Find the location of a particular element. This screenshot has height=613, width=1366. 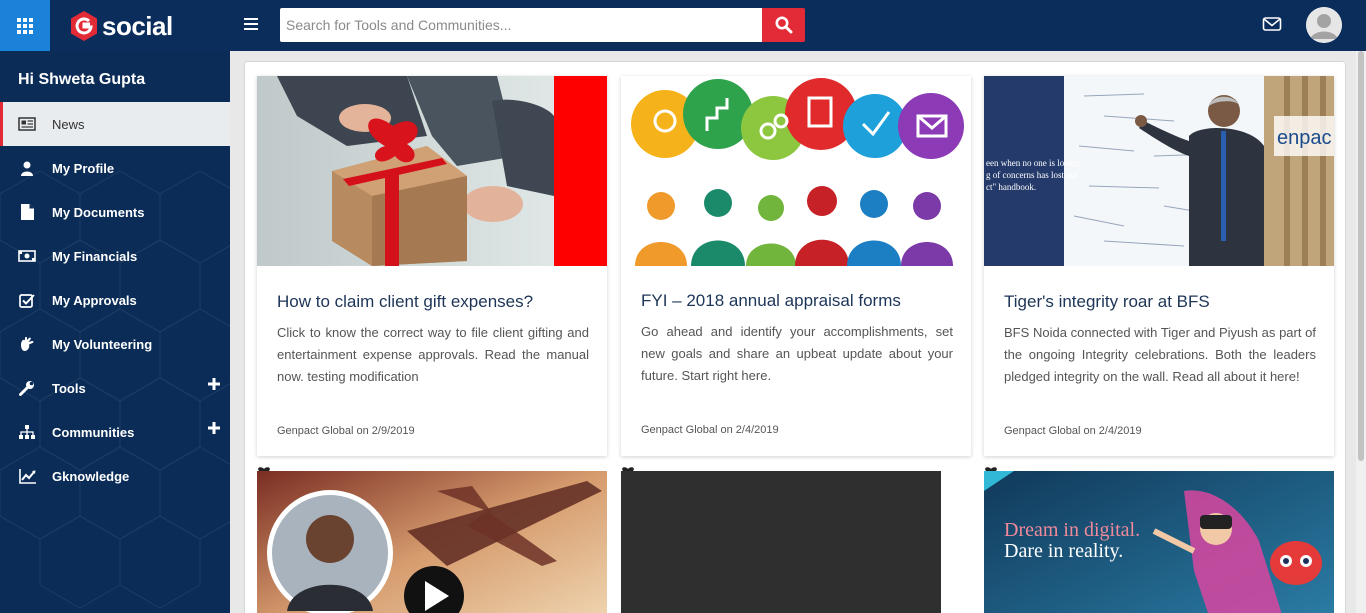

search-input is located at coordinates (521, 25).